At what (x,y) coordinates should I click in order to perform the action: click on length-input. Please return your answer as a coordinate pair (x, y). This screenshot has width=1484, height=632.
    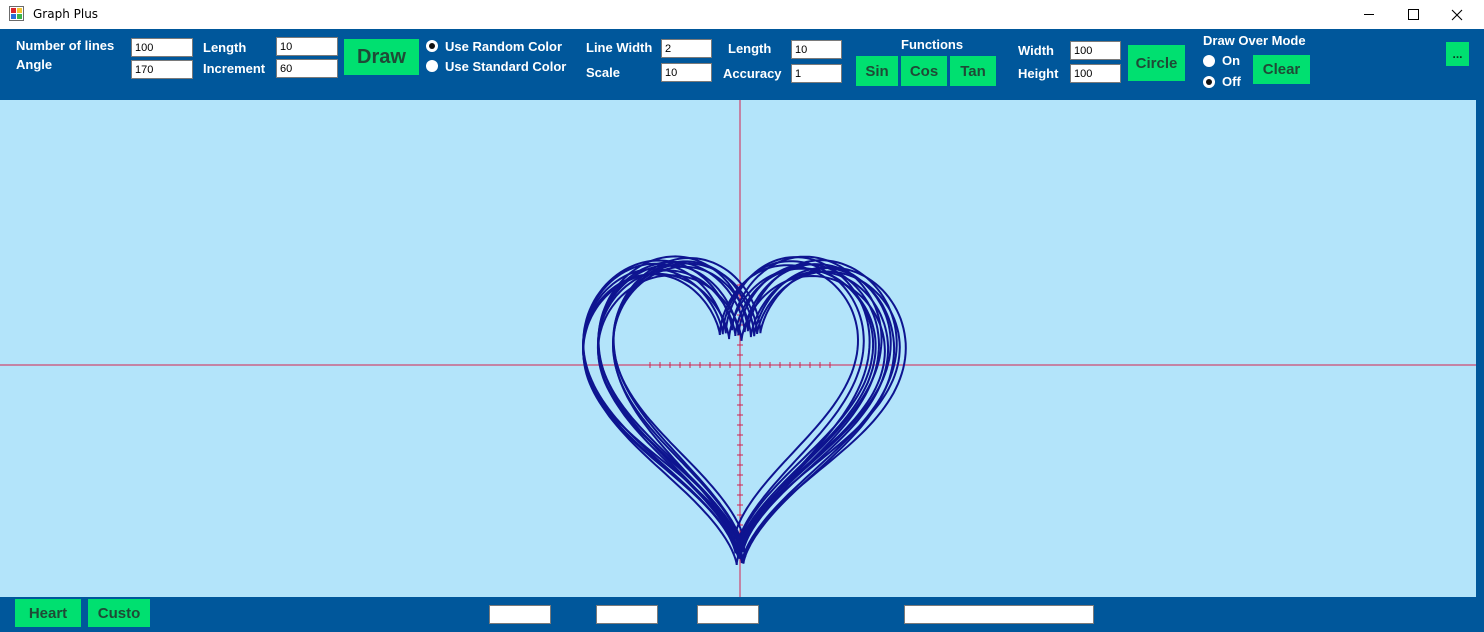
    Looking at the image, I should click on (307, 46).